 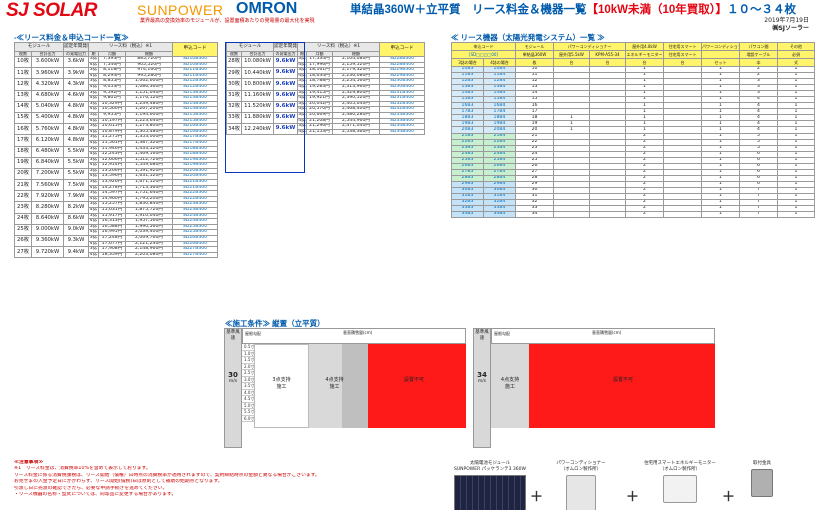 I want to click on monthly-fee: 17,534円, so click(x=319, y=59).